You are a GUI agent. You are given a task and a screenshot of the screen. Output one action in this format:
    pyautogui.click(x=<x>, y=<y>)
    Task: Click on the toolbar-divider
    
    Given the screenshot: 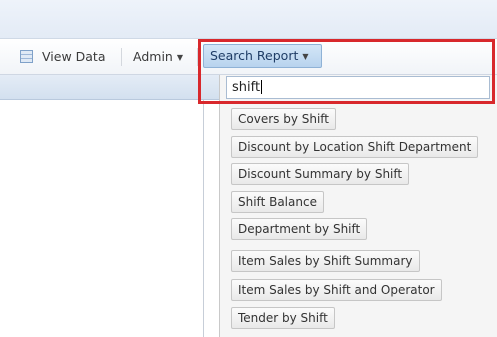 What is the action you would take?
    pyautogui.click(x=121, y=57)
    